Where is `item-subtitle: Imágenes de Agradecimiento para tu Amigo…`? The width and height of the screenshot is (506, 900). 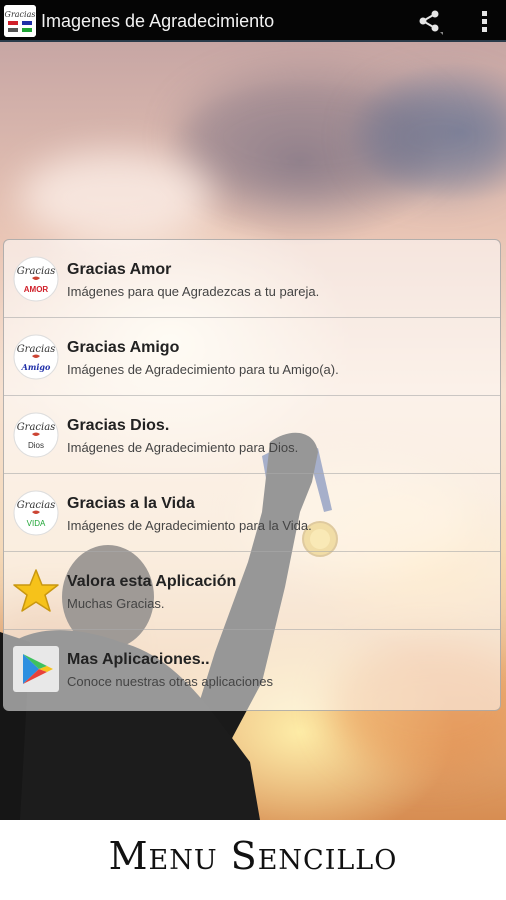 item-subtitle: Imágenes de Agradecimiento para tu Amigo… is located at coordinates (203, 369).